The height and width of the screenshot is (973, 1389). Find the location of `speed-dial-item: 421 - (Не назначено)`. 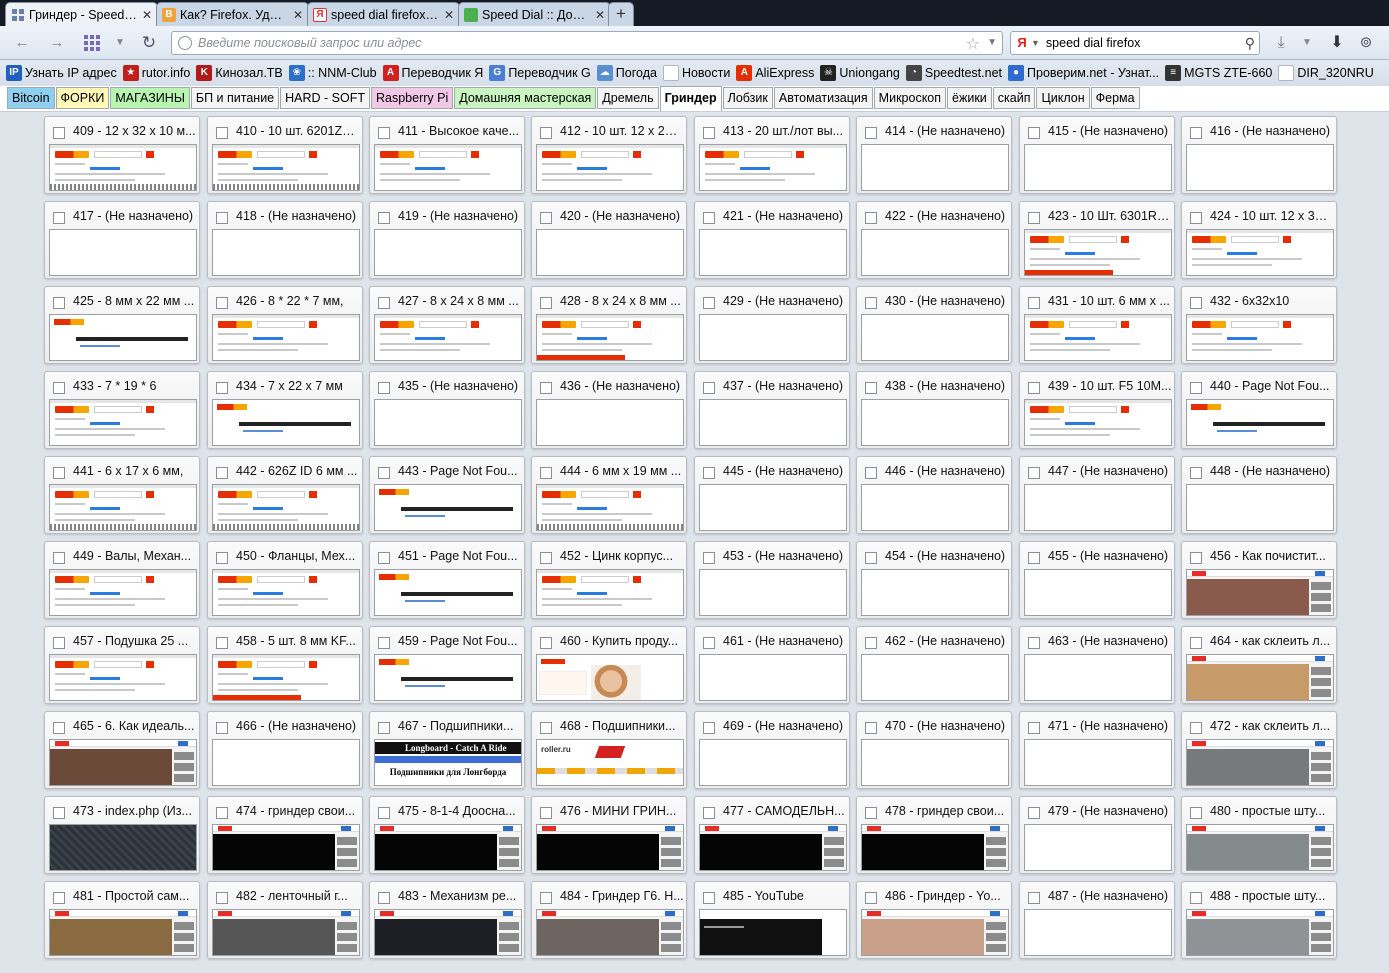

speed-dial-item: 421 - (Не назначено) is located at coordinates (772, 240).